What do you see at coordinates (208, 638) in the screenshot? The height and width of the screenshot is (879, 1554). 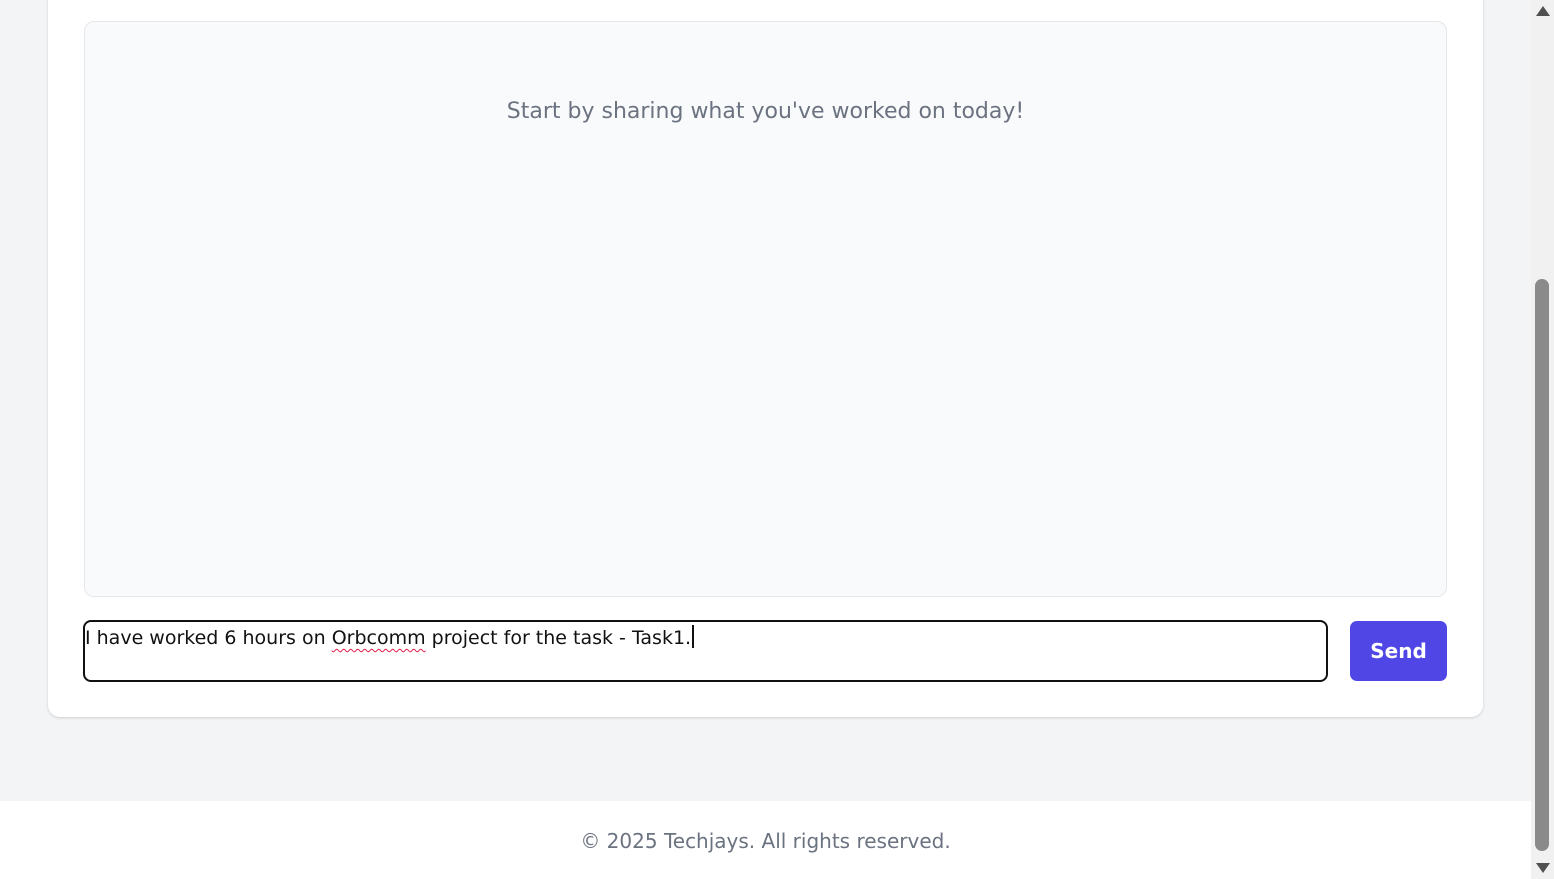 I see `input-text-part: I have worked 6 hours on` at bounding box center [208, 638].